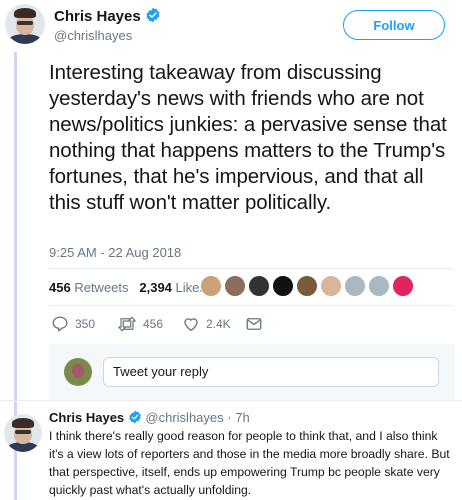 The height and width of the screenshot is (500, 462). I want to click on reply-time: 7h, so click(242, 417).